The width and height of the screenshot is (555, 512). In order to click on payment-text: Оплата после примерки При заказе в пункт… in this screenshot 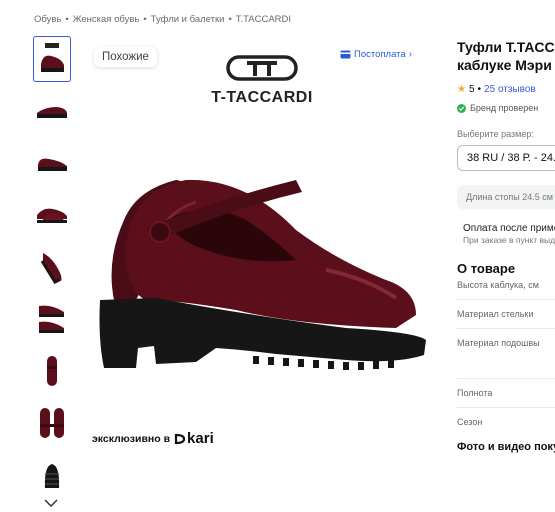, I will do `click(509, 234)`.